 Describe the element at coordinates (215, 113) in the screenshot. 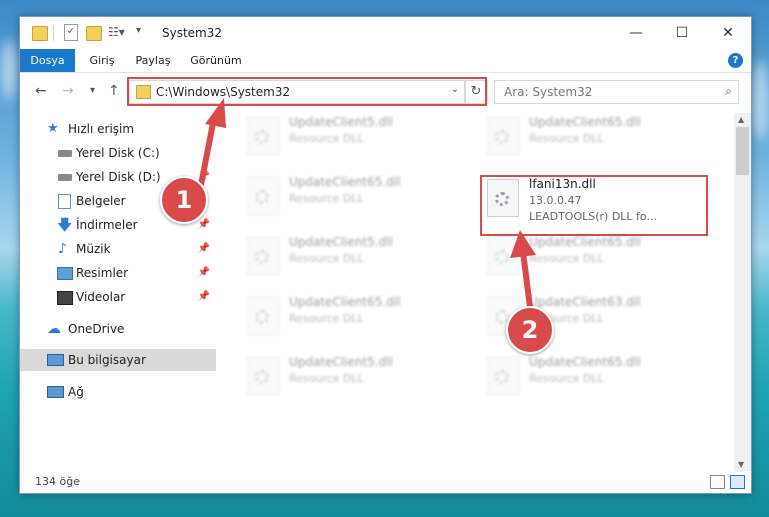

I see `arrow-1-head` at that location.